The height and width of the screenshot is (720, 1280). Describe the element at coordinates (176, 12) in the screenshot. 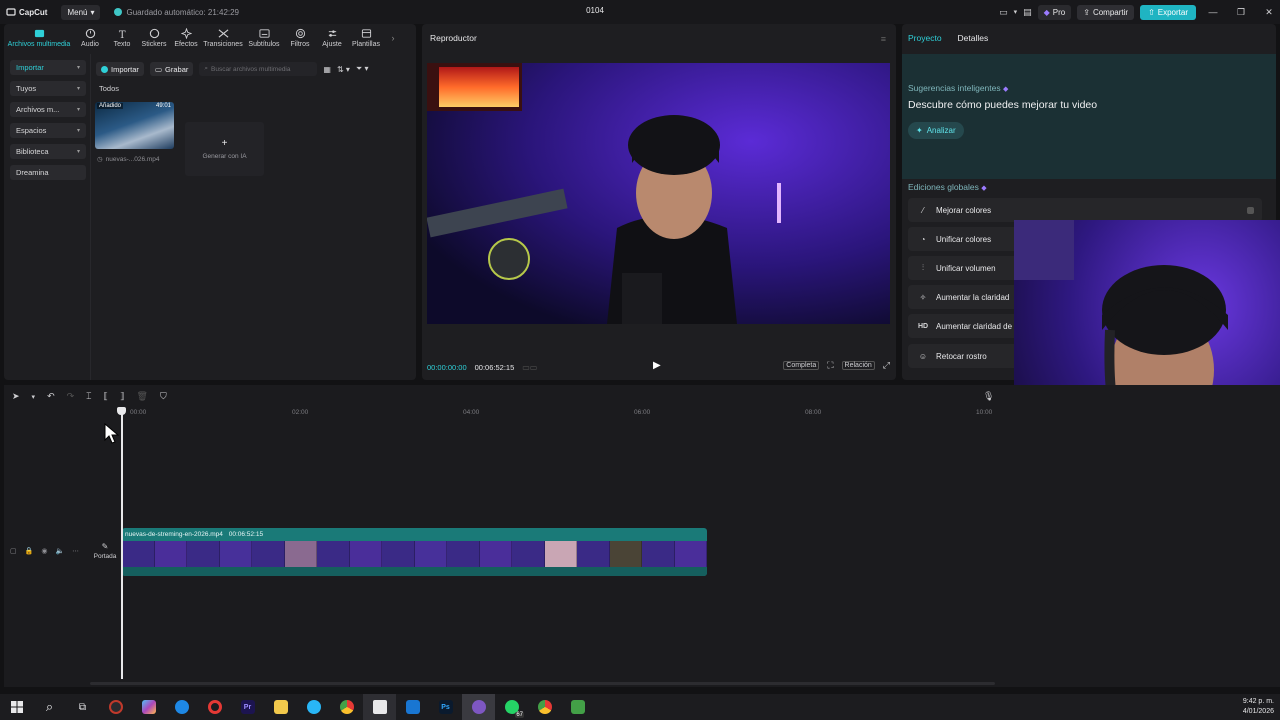

I see `autosave-status: Guardado automático: 21:42:29` at that location.